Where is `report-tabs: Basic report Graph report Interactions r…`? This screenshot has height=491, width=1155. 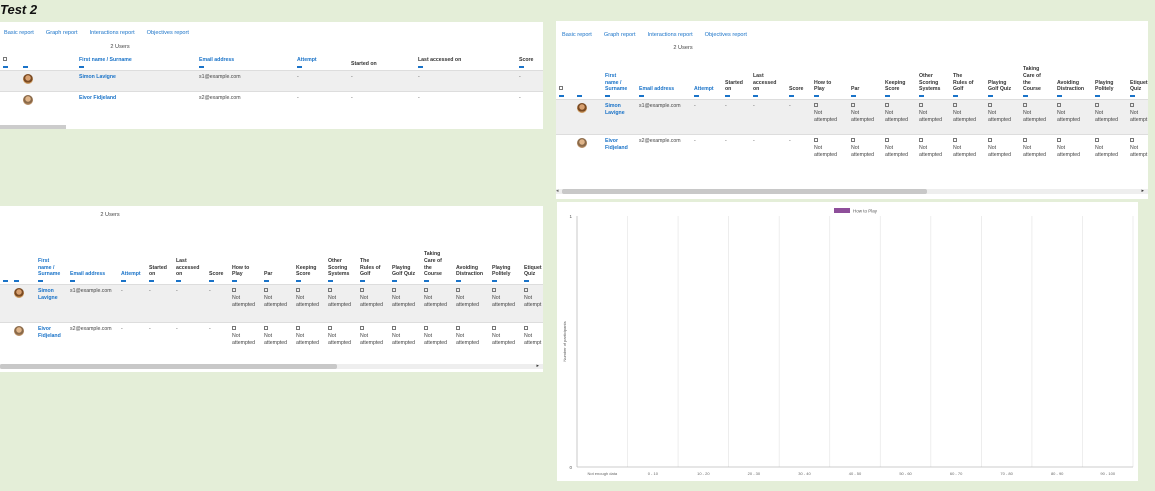 report-tabs: Basic report Graph report Interactions r… is located at coordinates (852, 35).